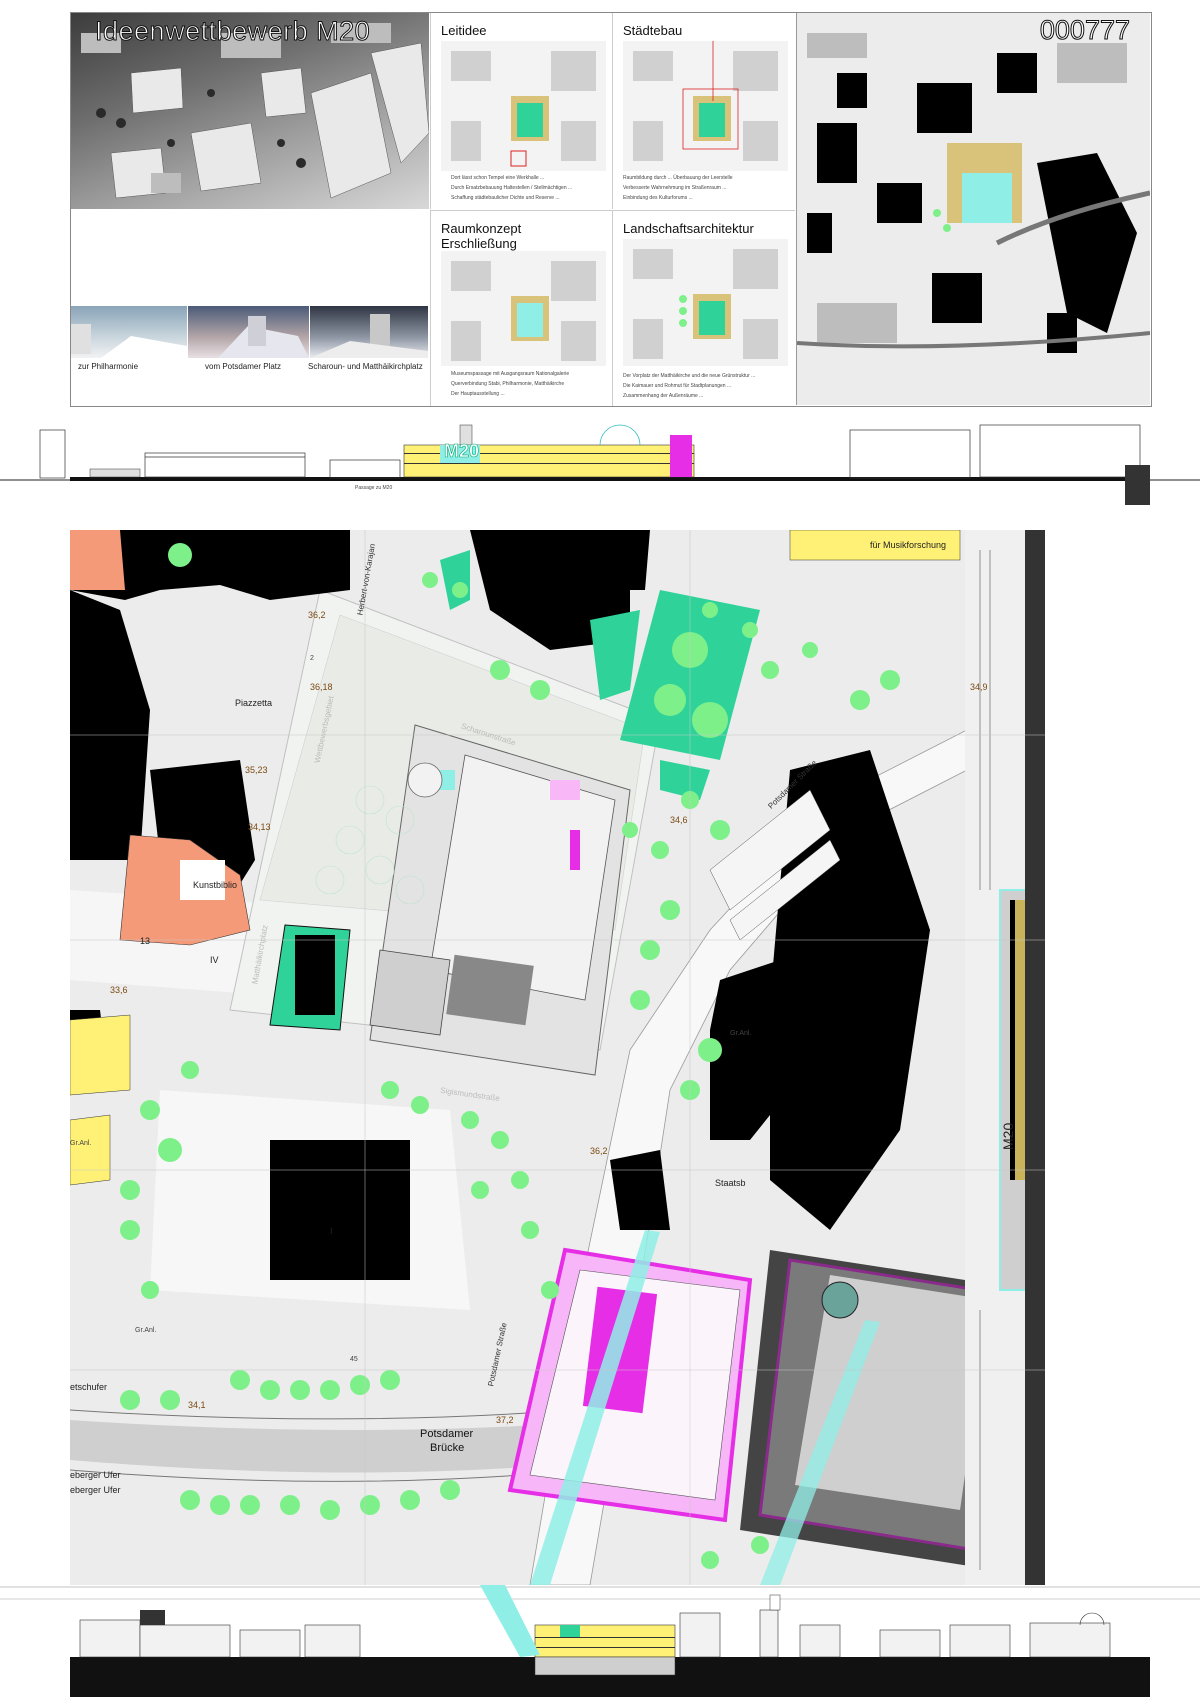  Describe the element at coordinates (464, 30) in the screenshot. I see `concept-panel-title: Leitidee` at that location.